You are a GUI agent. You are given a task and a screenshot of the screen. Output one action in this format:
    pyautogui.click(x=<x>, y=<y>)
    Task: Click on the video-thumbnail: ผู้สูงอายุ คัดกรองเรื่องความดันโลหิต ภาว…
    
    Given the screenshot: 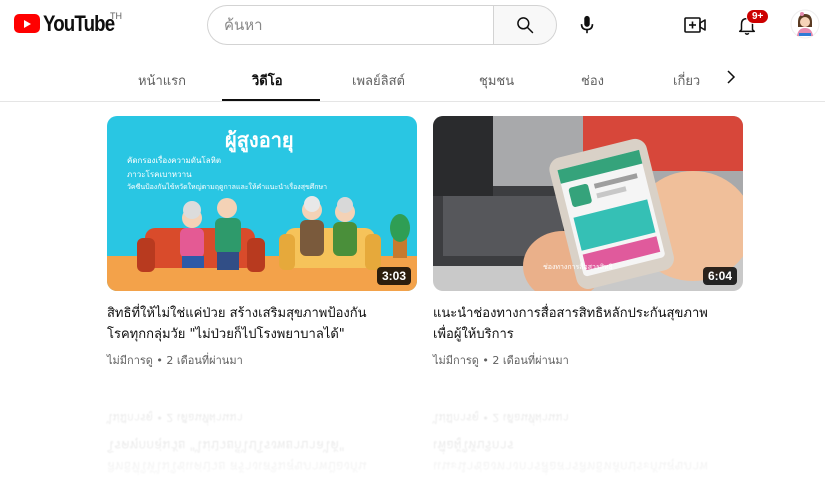 What is the action you would take?
    pyautogui.click(x=262, y=203)
    